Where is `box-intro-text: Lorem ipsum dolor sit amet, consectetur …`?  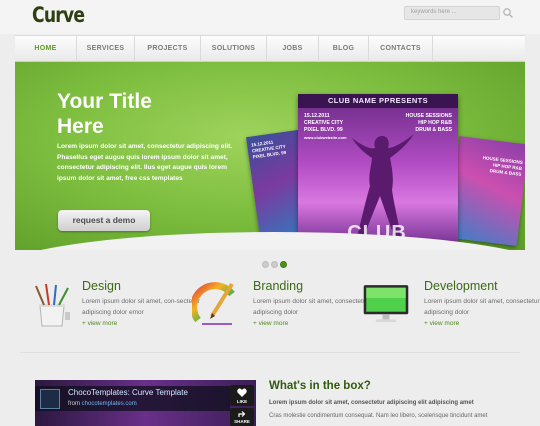
box-intro-text: Lorem ipsum dolor sit amet, consectetur … is located at coordinates (371, 403).